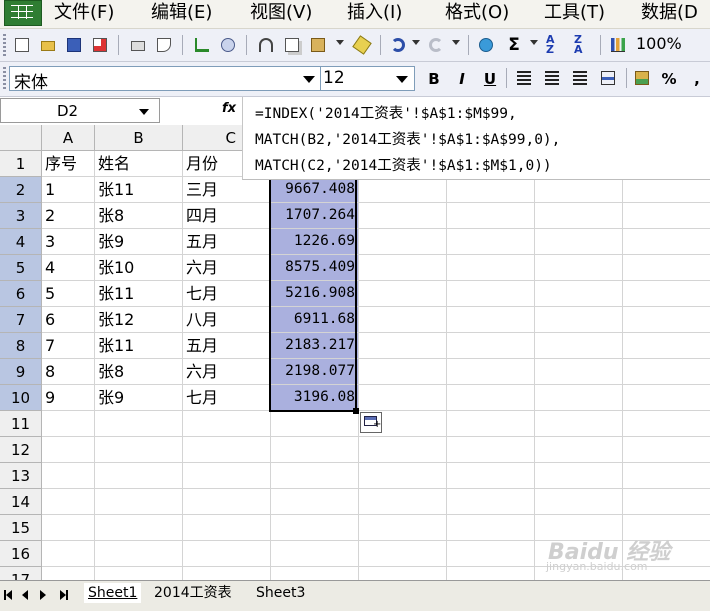 The image size is (710, 611). I want to click on cell-a: 4, so click(68, 268).